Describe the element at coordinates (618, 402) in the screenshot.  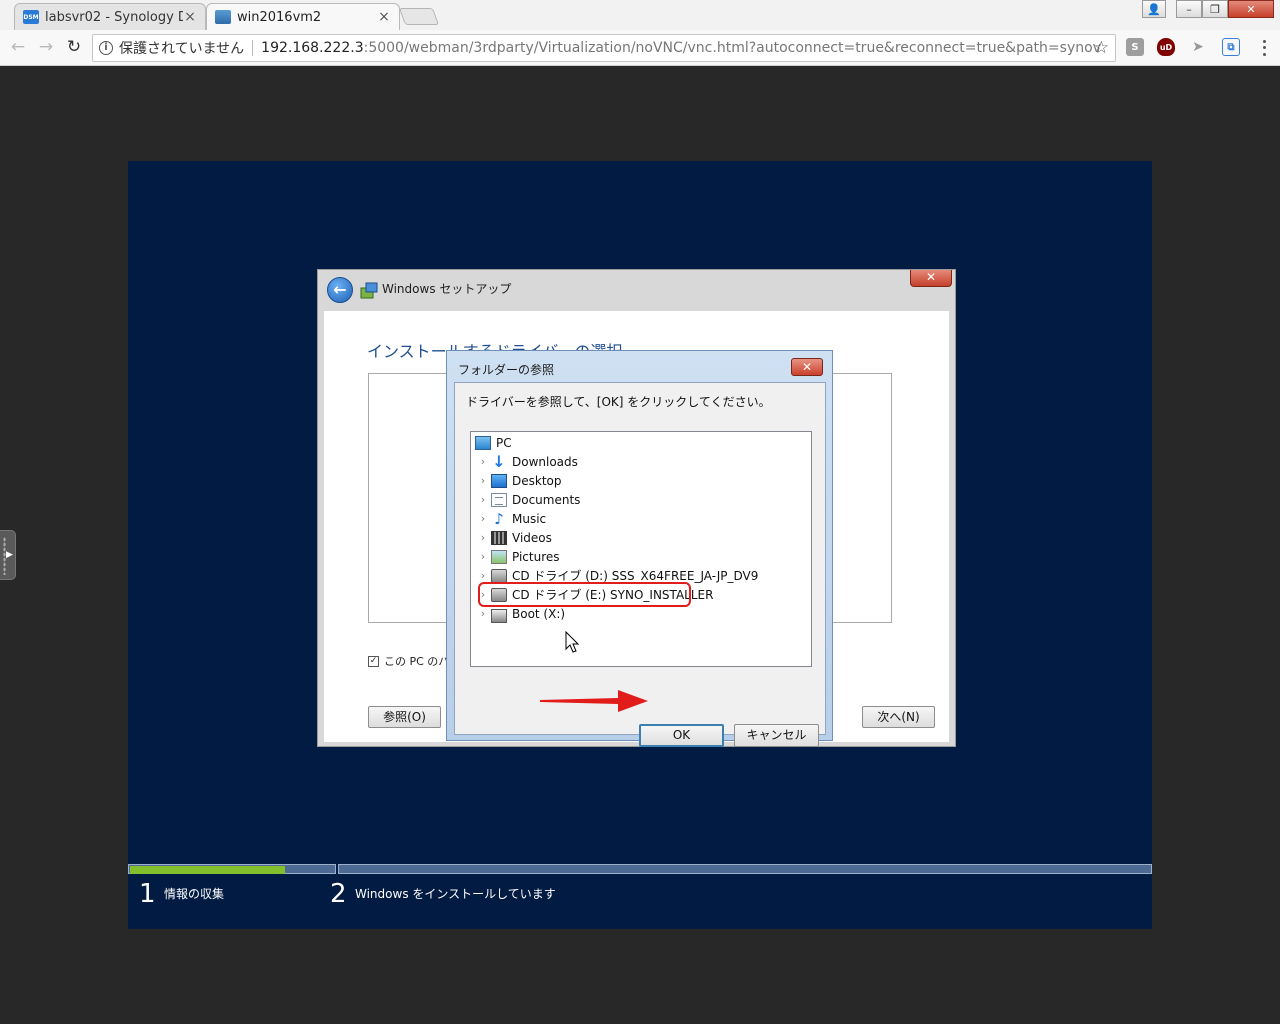
I see `dialog-instruction: ドライバーを参照して、[OK] をクリックしてください。` at that location.